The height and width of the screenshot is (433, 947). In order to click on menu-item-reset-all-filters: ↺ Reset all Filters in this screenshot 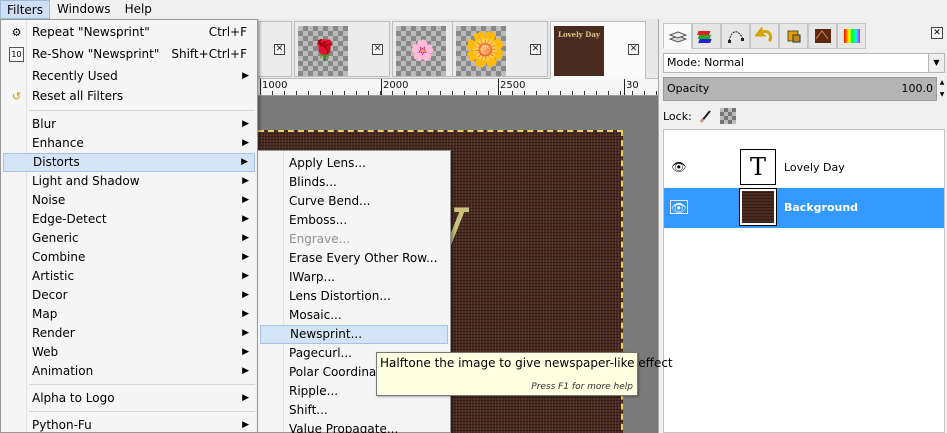, I will do `click(129, 96)`.